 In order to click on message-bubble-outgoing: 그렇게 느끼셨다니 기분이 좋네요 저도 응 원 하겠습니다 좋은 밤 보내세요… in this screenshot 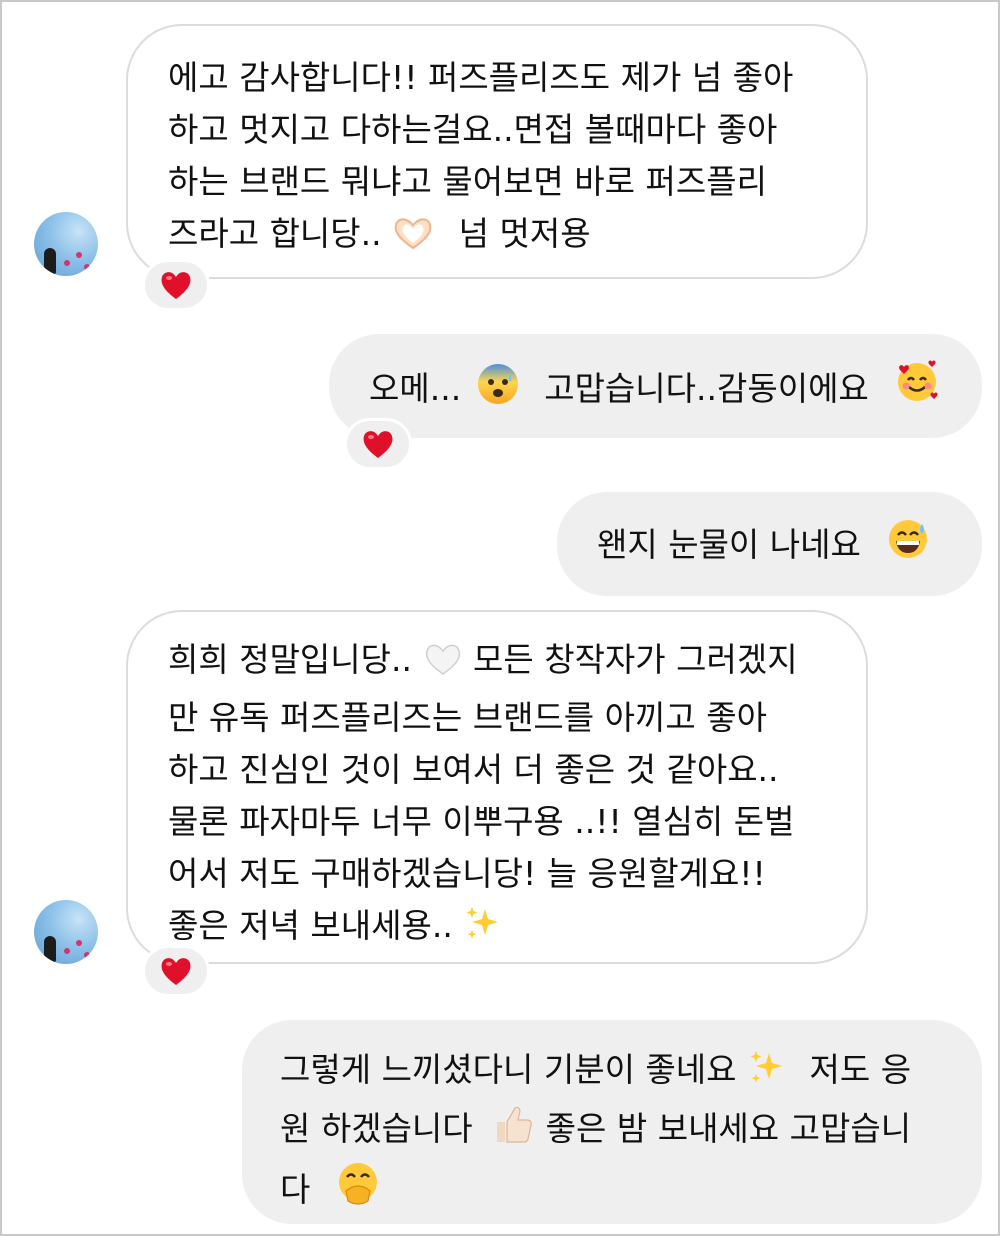, I will do `click(612, 1122)`.